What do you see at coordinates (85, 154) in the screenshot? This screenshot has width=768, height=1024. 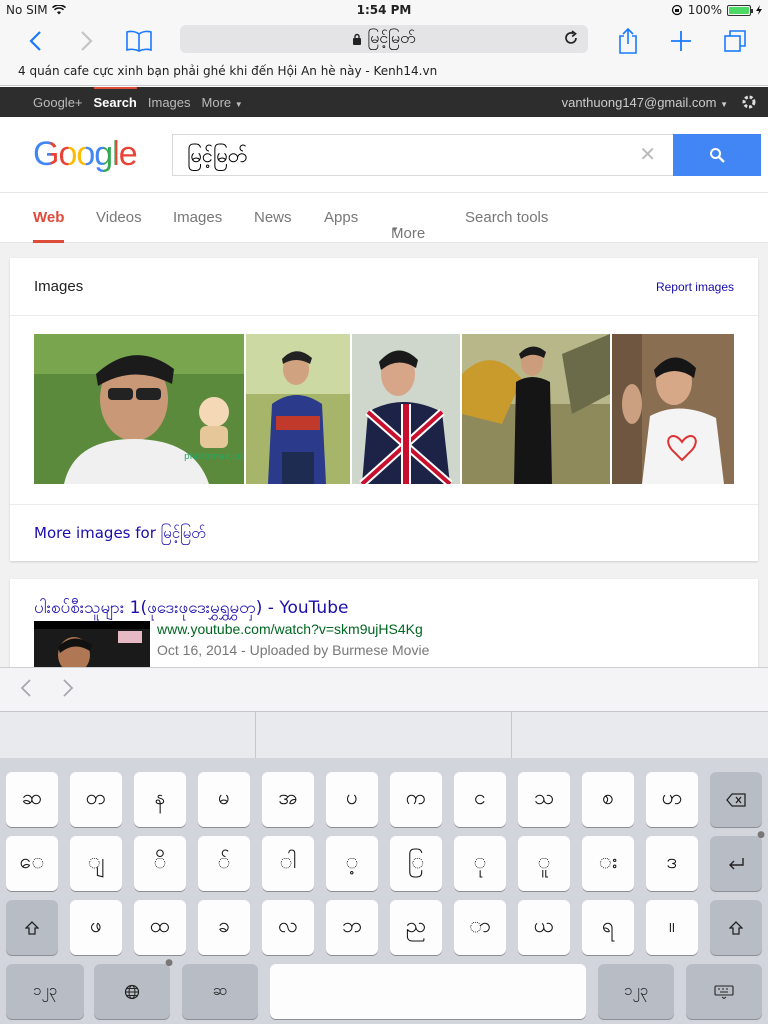 I see `google-logo: Google` at bounding box center [85, 154].